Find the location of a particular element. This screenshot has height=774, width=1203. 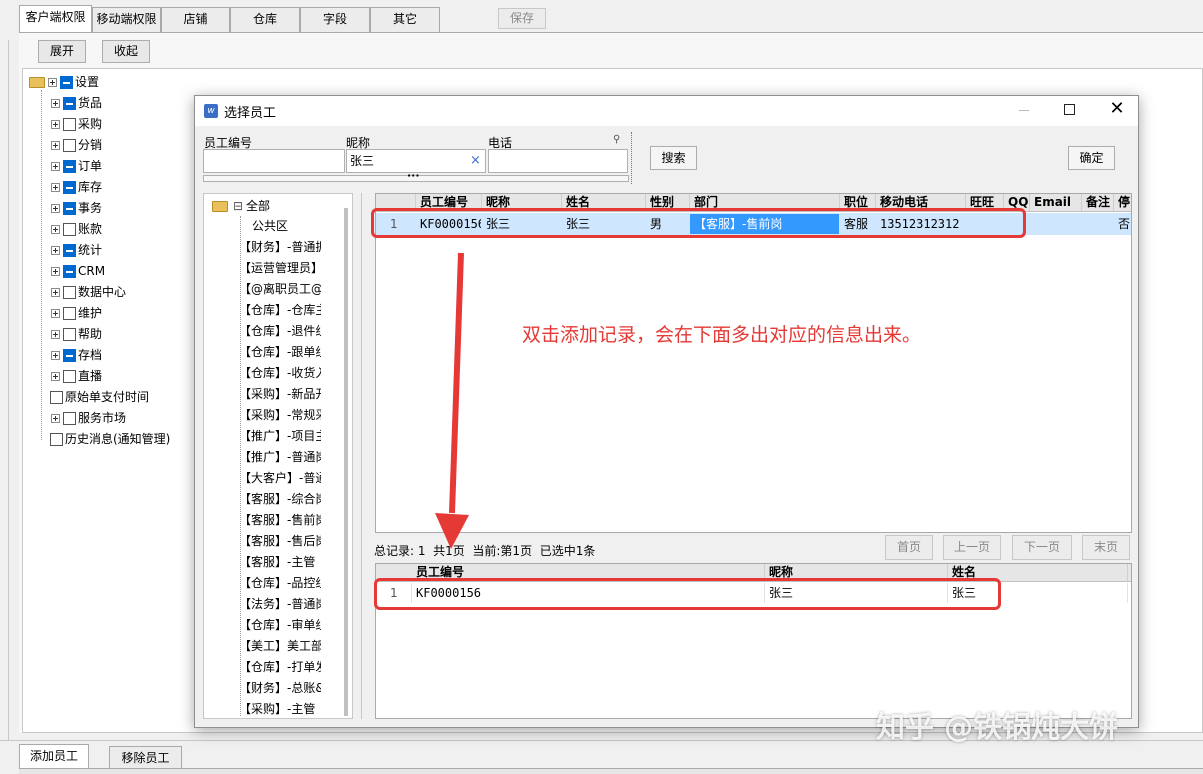

department-item: 【大客户】-普通 is located at coordinates (280, 478).